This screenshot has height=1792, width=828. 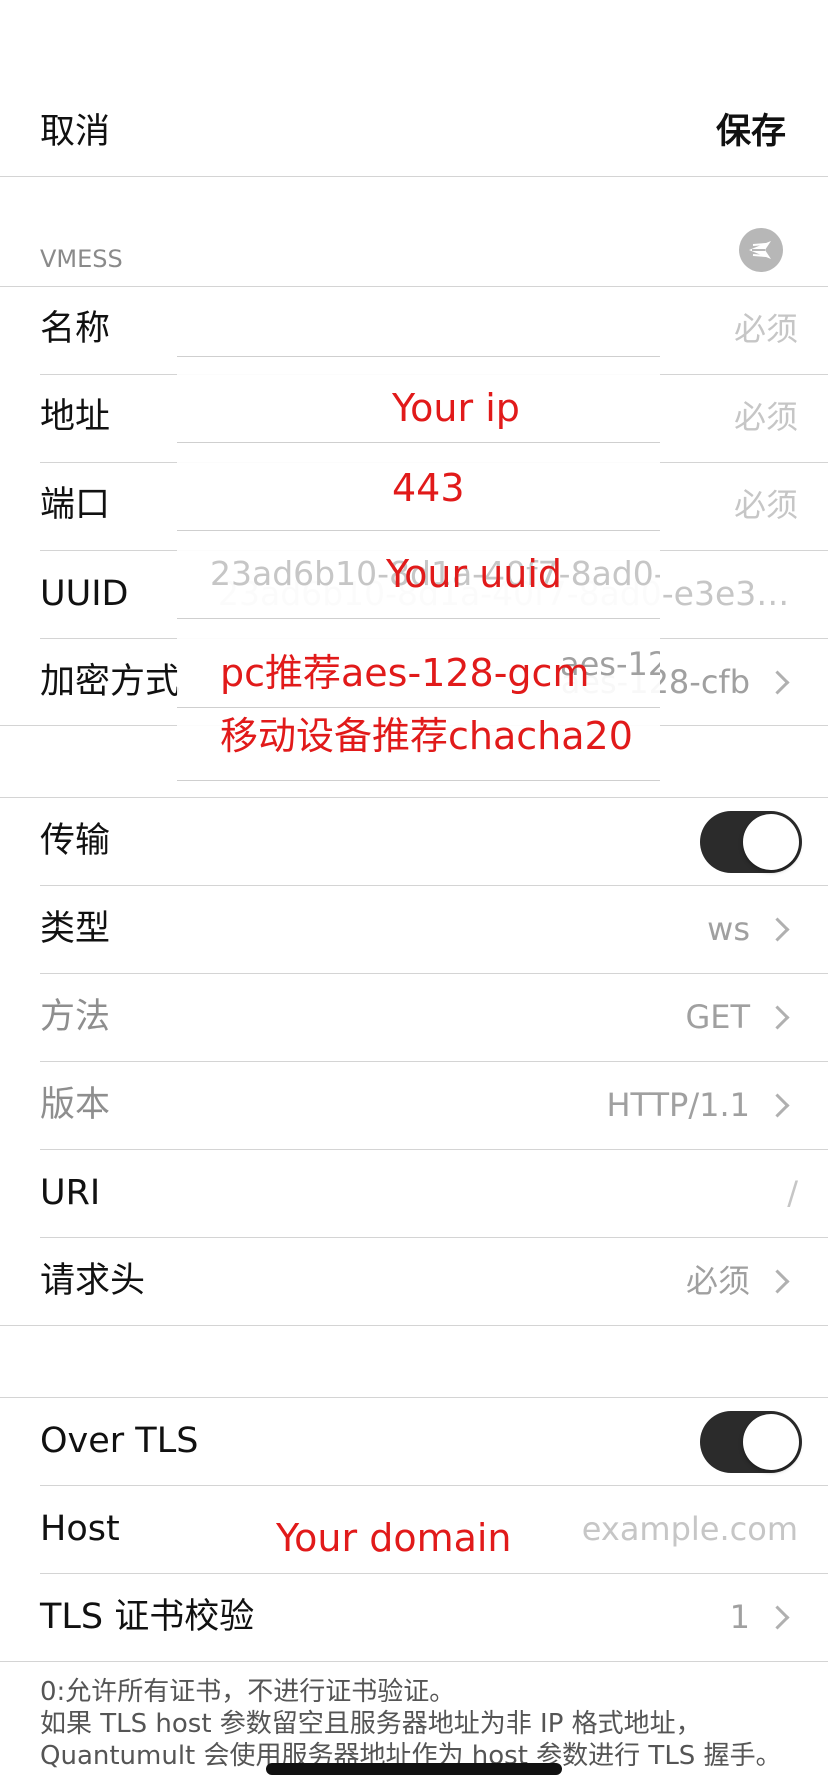 What do you see at coordinates (751, 132) in the screenshot?
I see `save-button: 保存` at bounding box center [751, 132].